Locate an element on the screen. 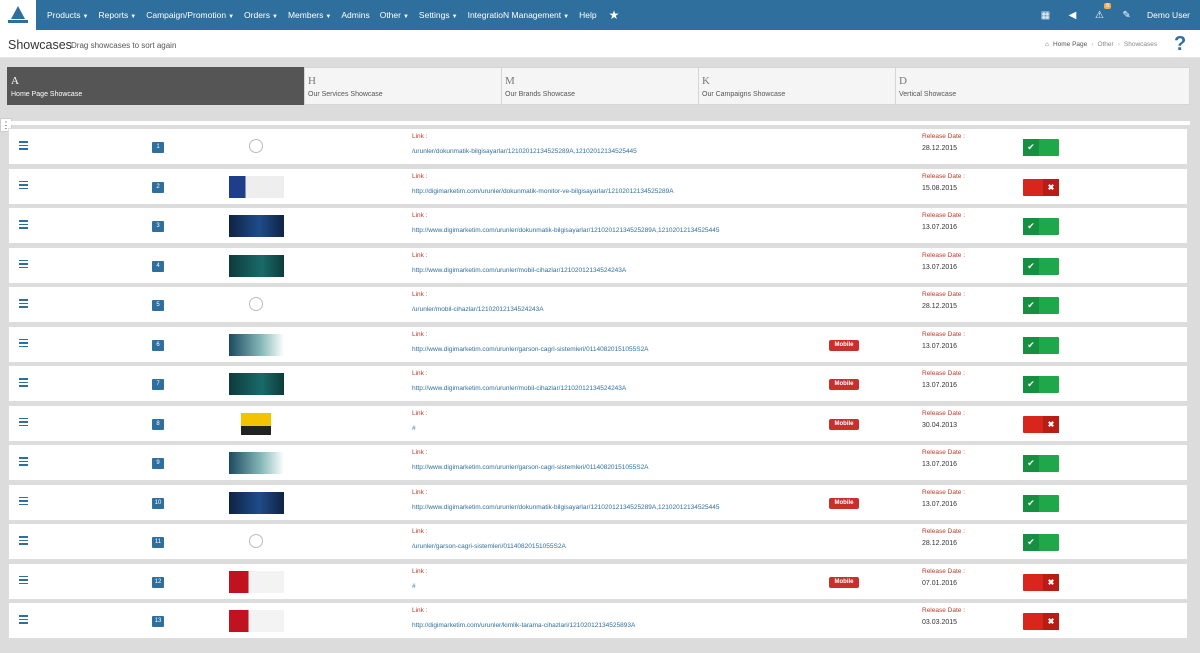  nav-item-orders: Orders ▼ is located at coordinates (261, 15).